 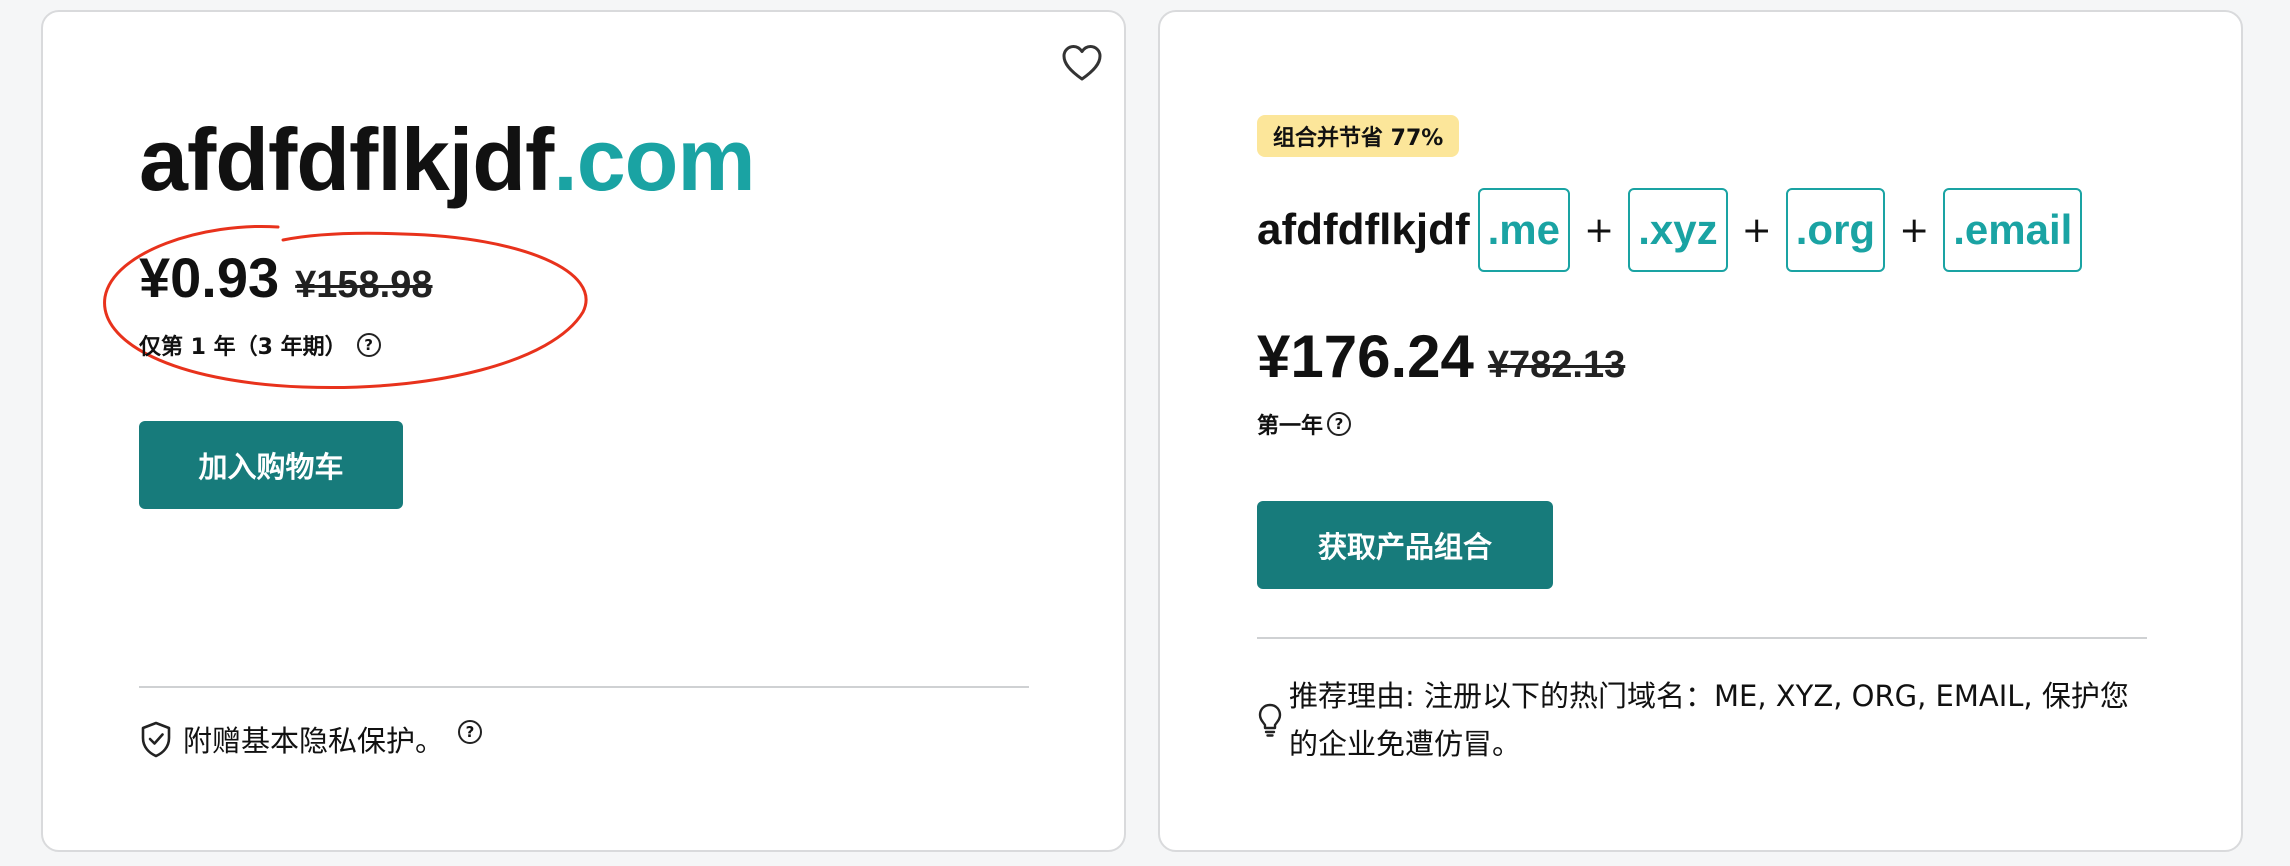 I want to click on bundle-domain-name: afdfdflkjdf, so click(x=1363, y=229).